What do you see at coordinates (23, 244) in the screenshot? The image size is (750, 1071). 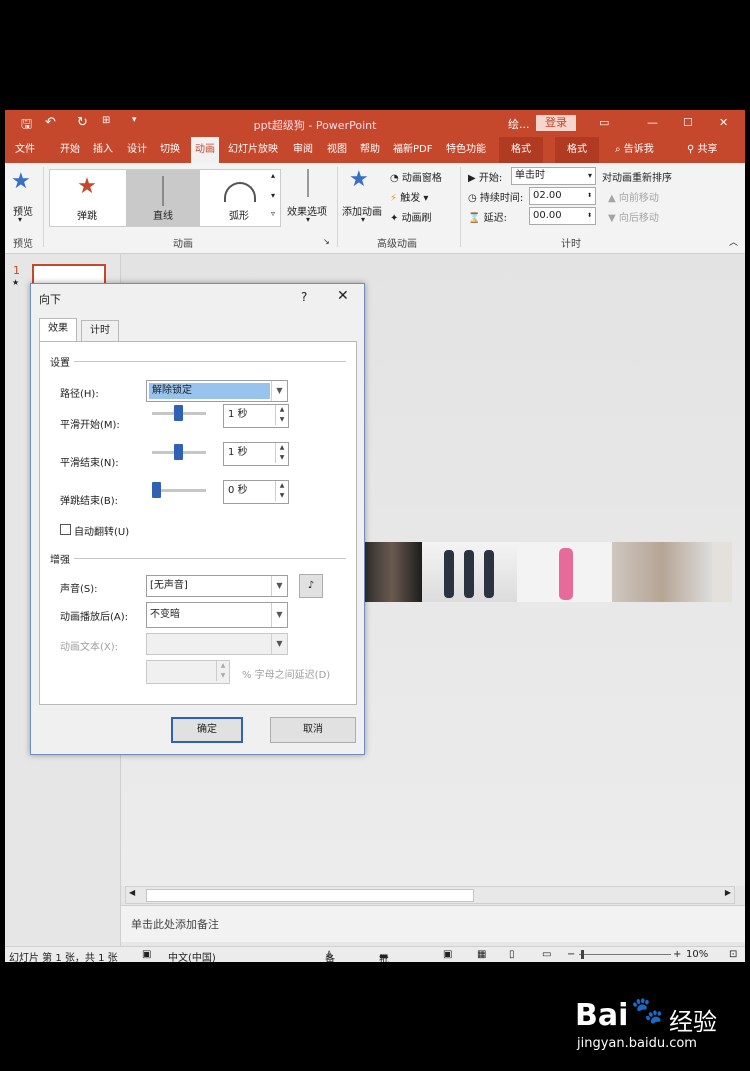 I see `preview-group-label: 预览` at bounding box center [23, 244].